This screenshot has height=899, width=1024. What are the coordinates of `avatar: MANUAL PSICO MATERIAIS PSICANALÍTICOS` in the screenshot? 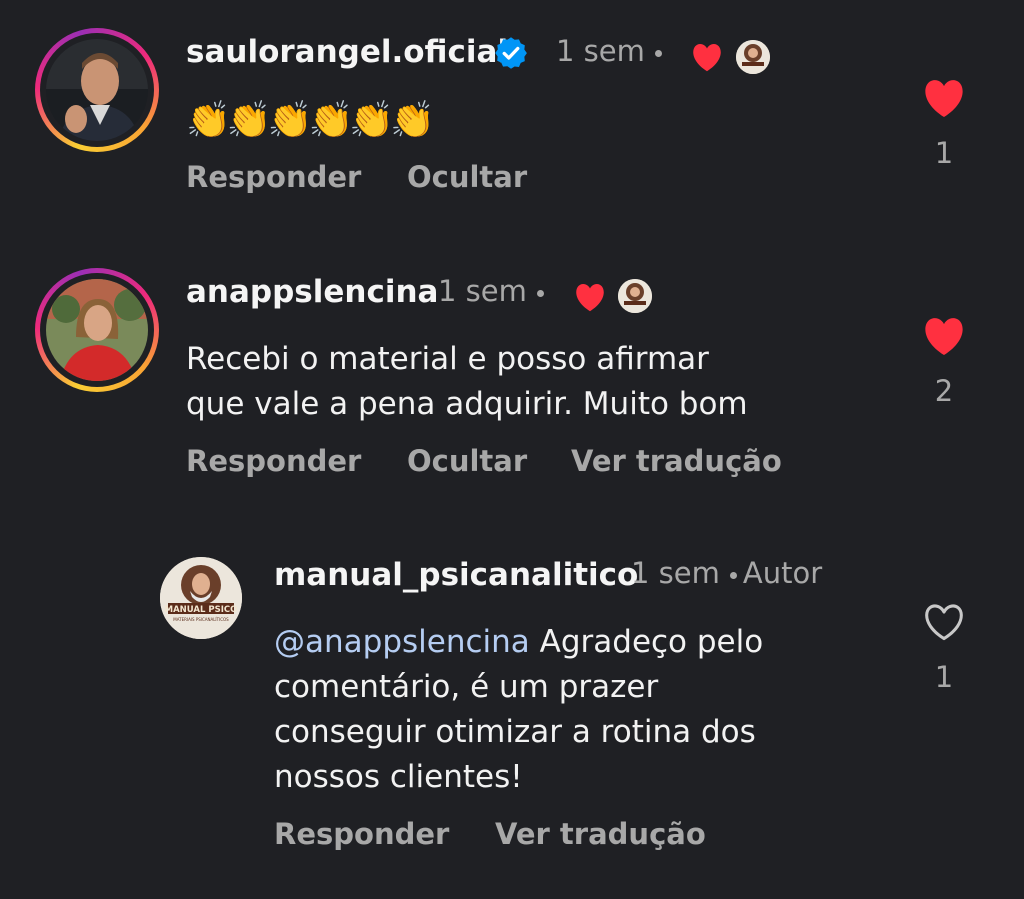 It's located at (201, 598).